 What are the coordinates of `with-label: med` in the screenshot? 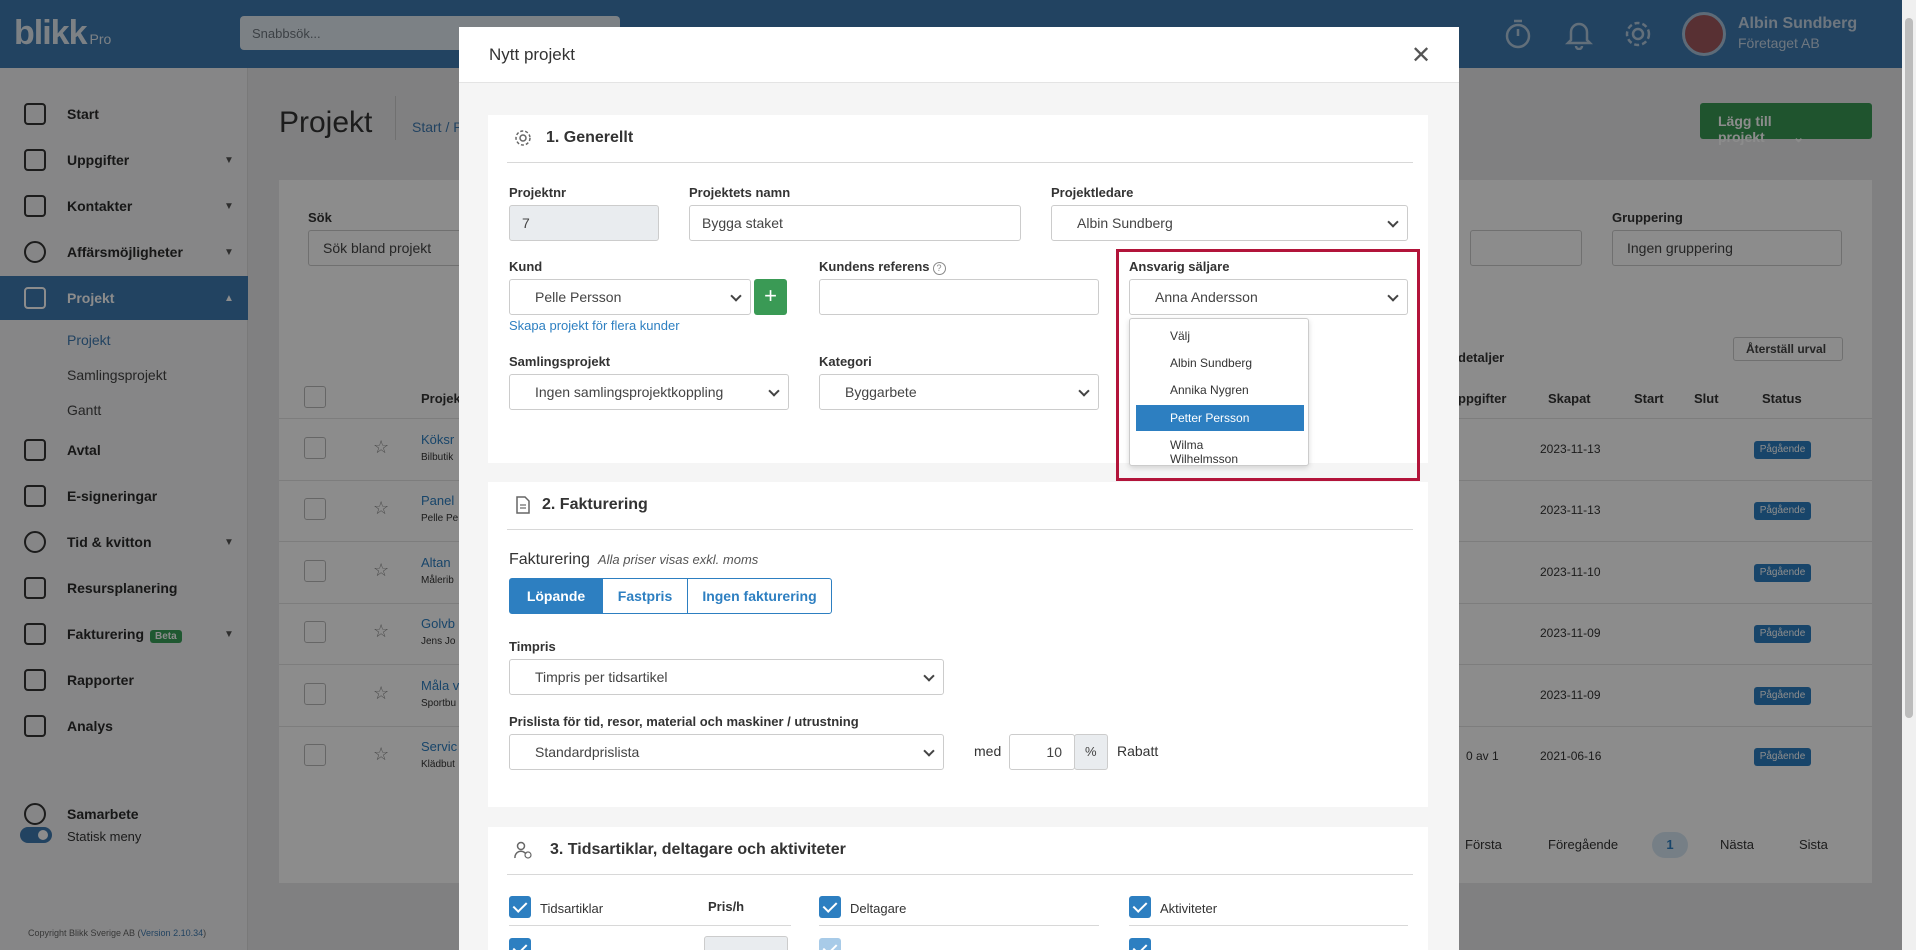 It's located at (988, 751).